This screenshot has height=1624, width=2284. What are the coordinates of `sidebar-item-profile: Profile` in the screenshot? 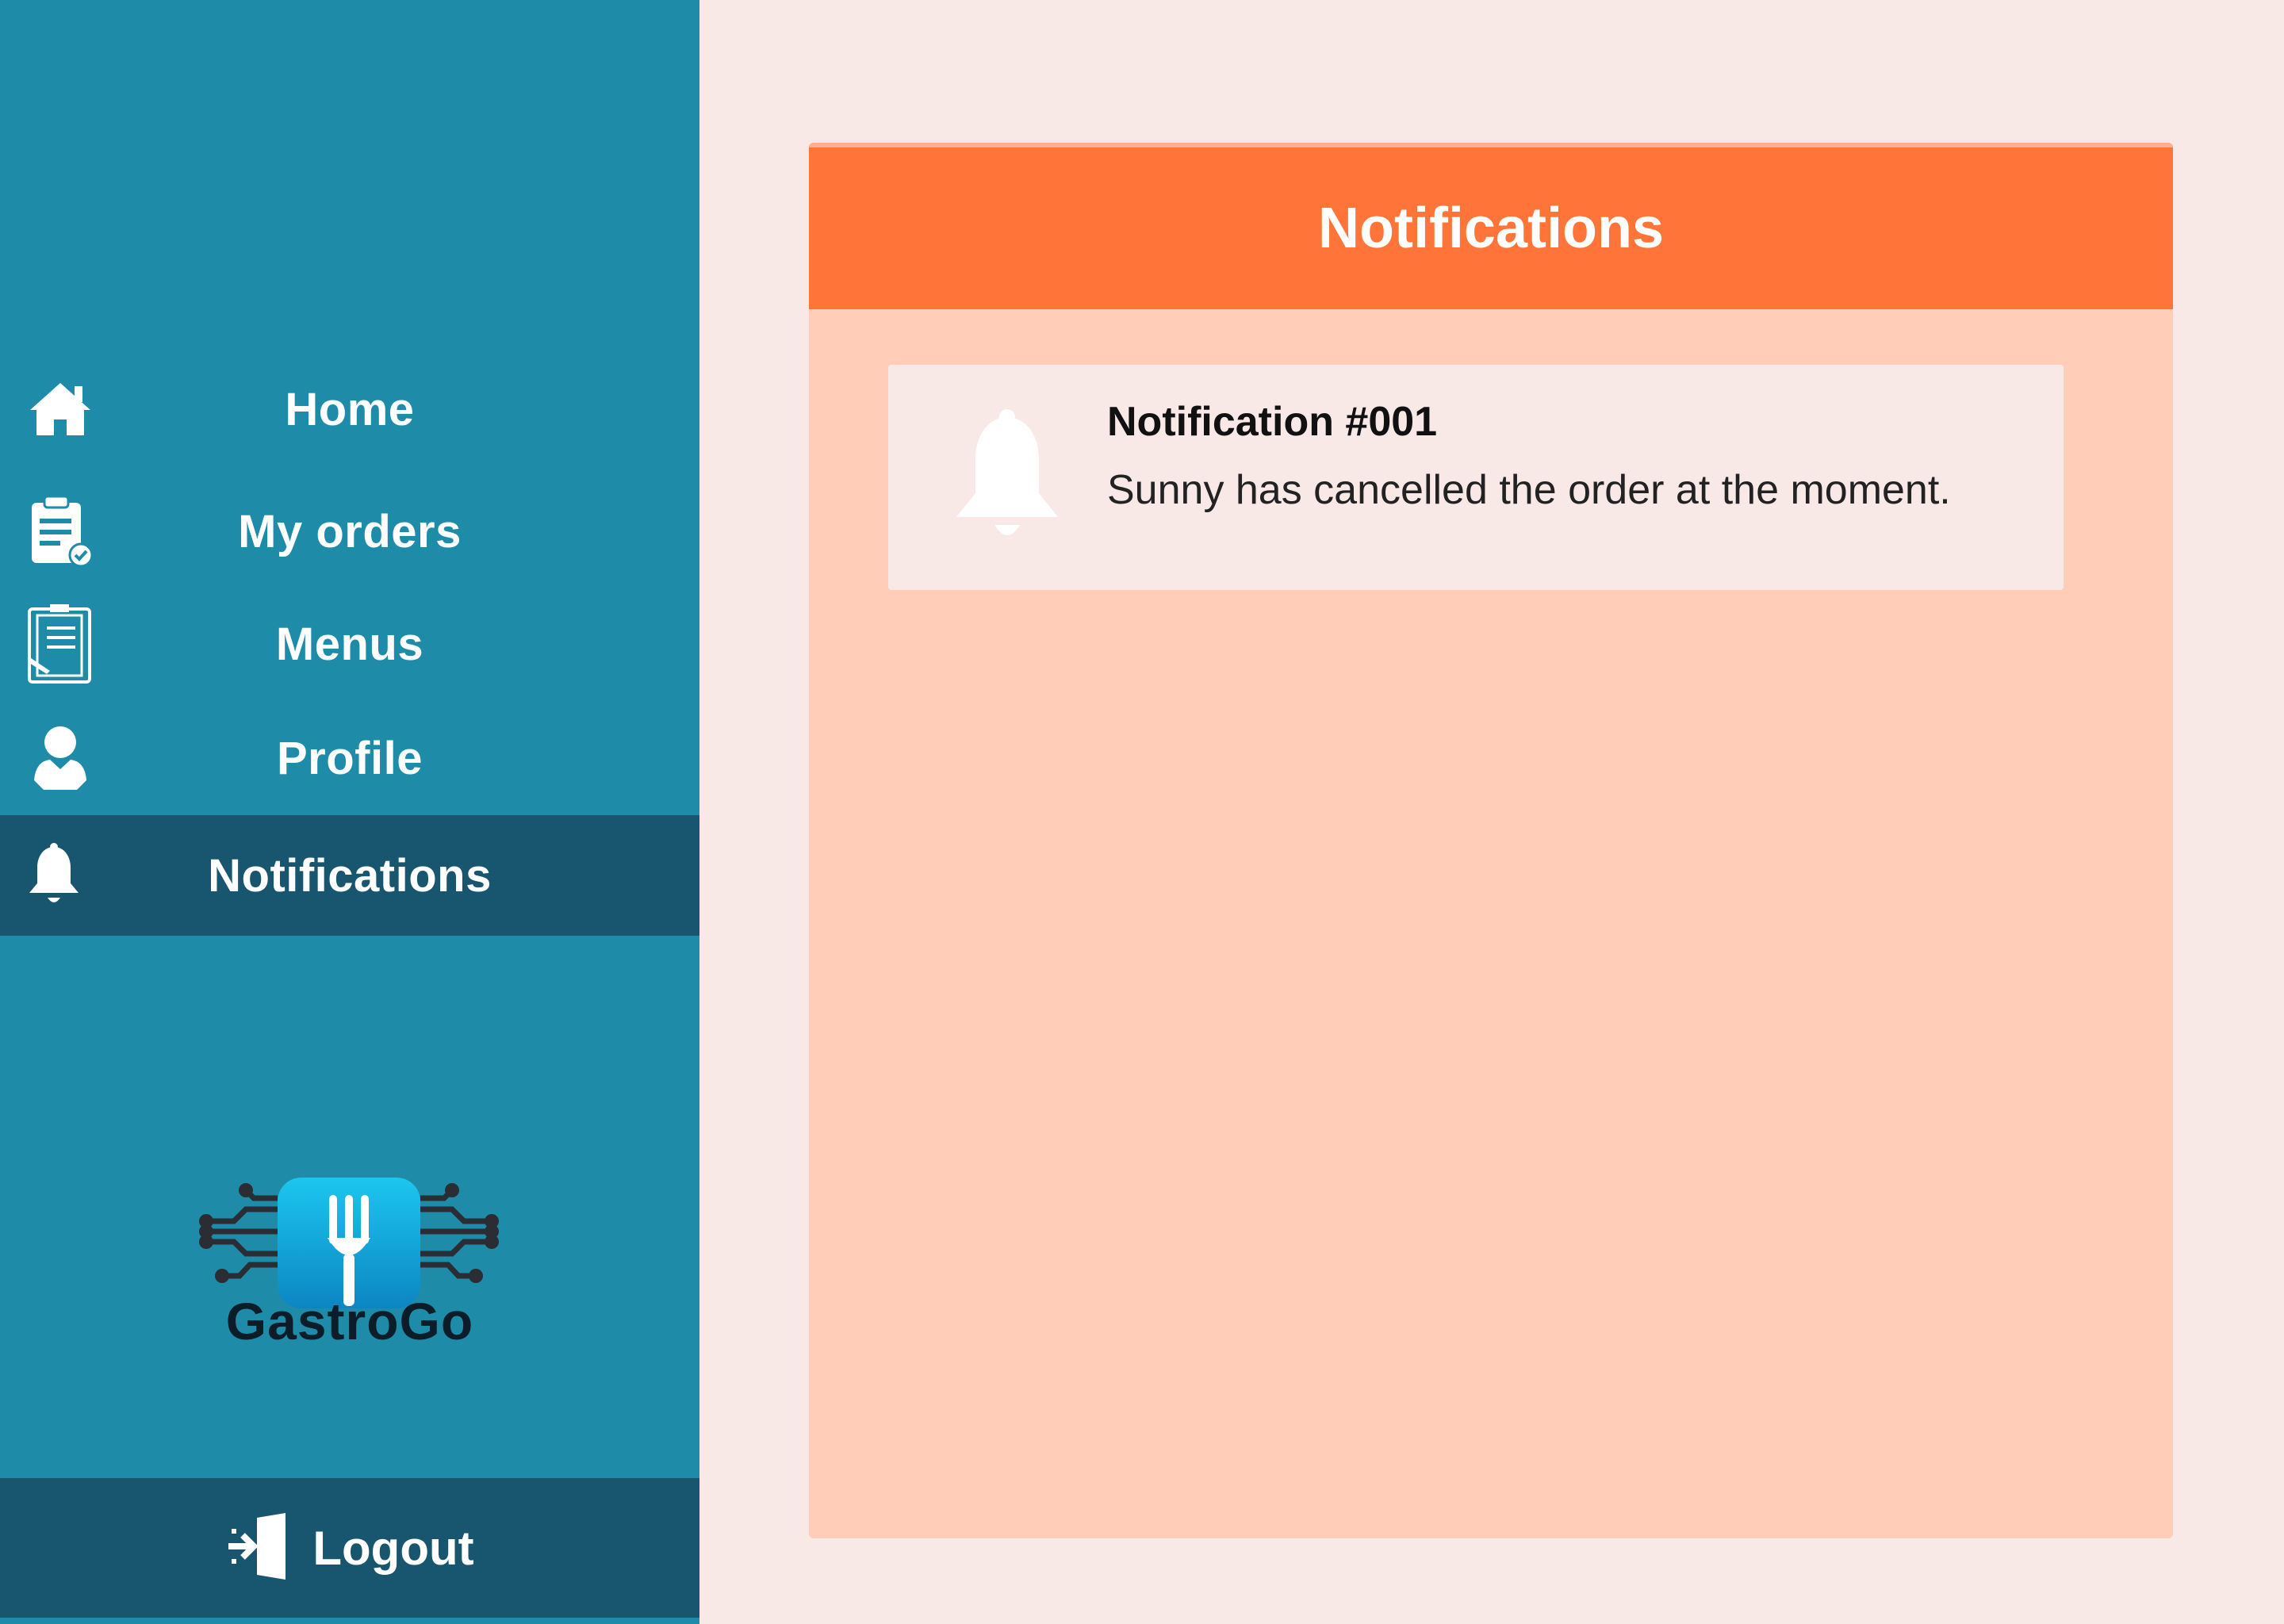 It's located at (349, 758).